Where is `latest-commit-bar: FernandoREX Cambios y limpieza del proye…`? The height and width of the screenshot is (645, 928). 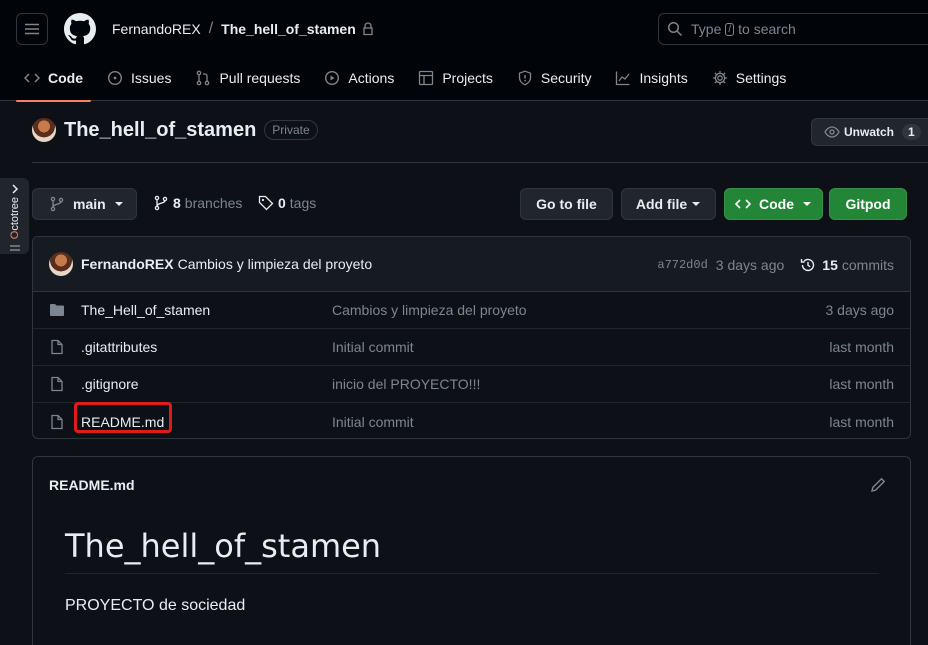
latest-commit-bar: FernandoREX Cambios y limpieza del proye… is located at coordinates (471, 264).